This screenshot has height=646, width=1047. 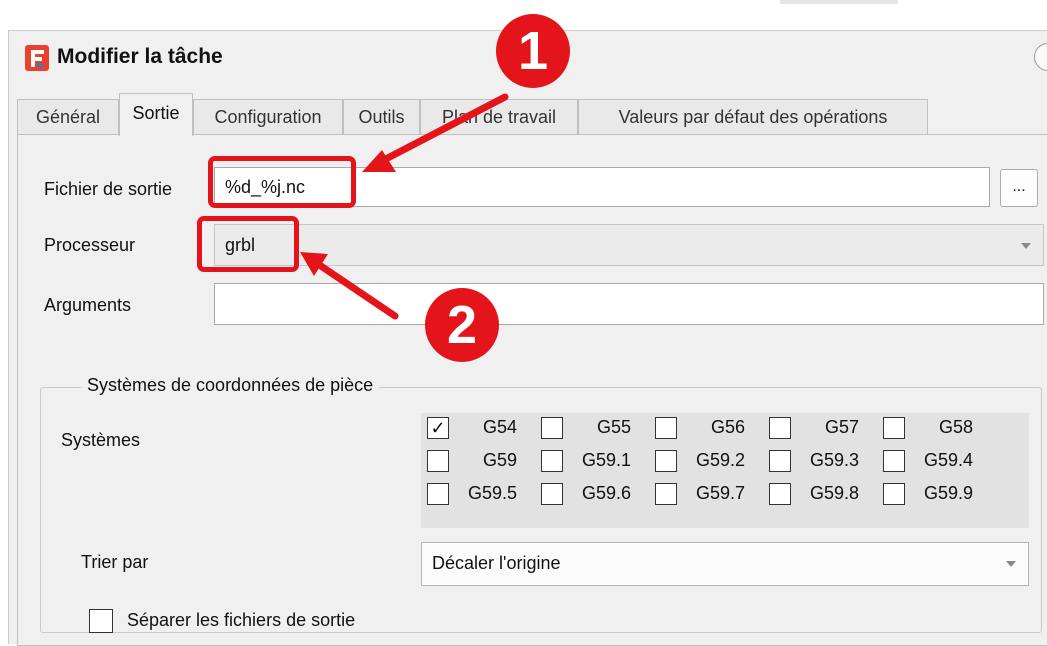 What do you see at coordinates (462, 325) in the screenshot?
I see `annotation-badge-2: 2` at bounding box center [462, 325].